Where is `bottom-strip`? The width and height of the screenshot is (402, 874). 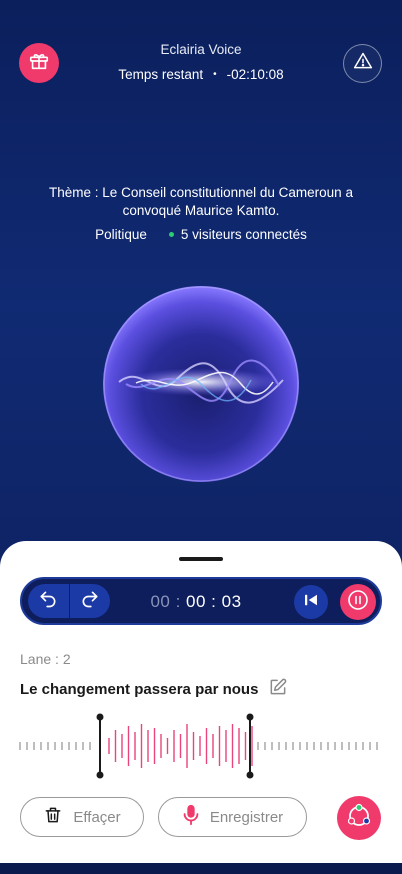 bottom-strip is located at coordinates (201, 868).